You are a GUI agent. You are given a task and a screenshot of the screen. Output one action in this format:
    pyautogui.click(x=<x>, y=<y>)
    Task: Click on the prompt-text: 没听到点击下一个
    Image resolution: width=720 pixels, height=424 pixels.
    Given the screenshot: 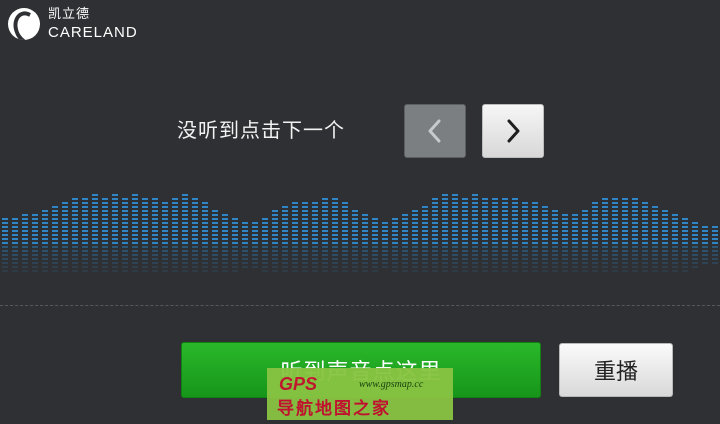 What is the action you would take?
    pyautogui.click(x=261, y=130)
    